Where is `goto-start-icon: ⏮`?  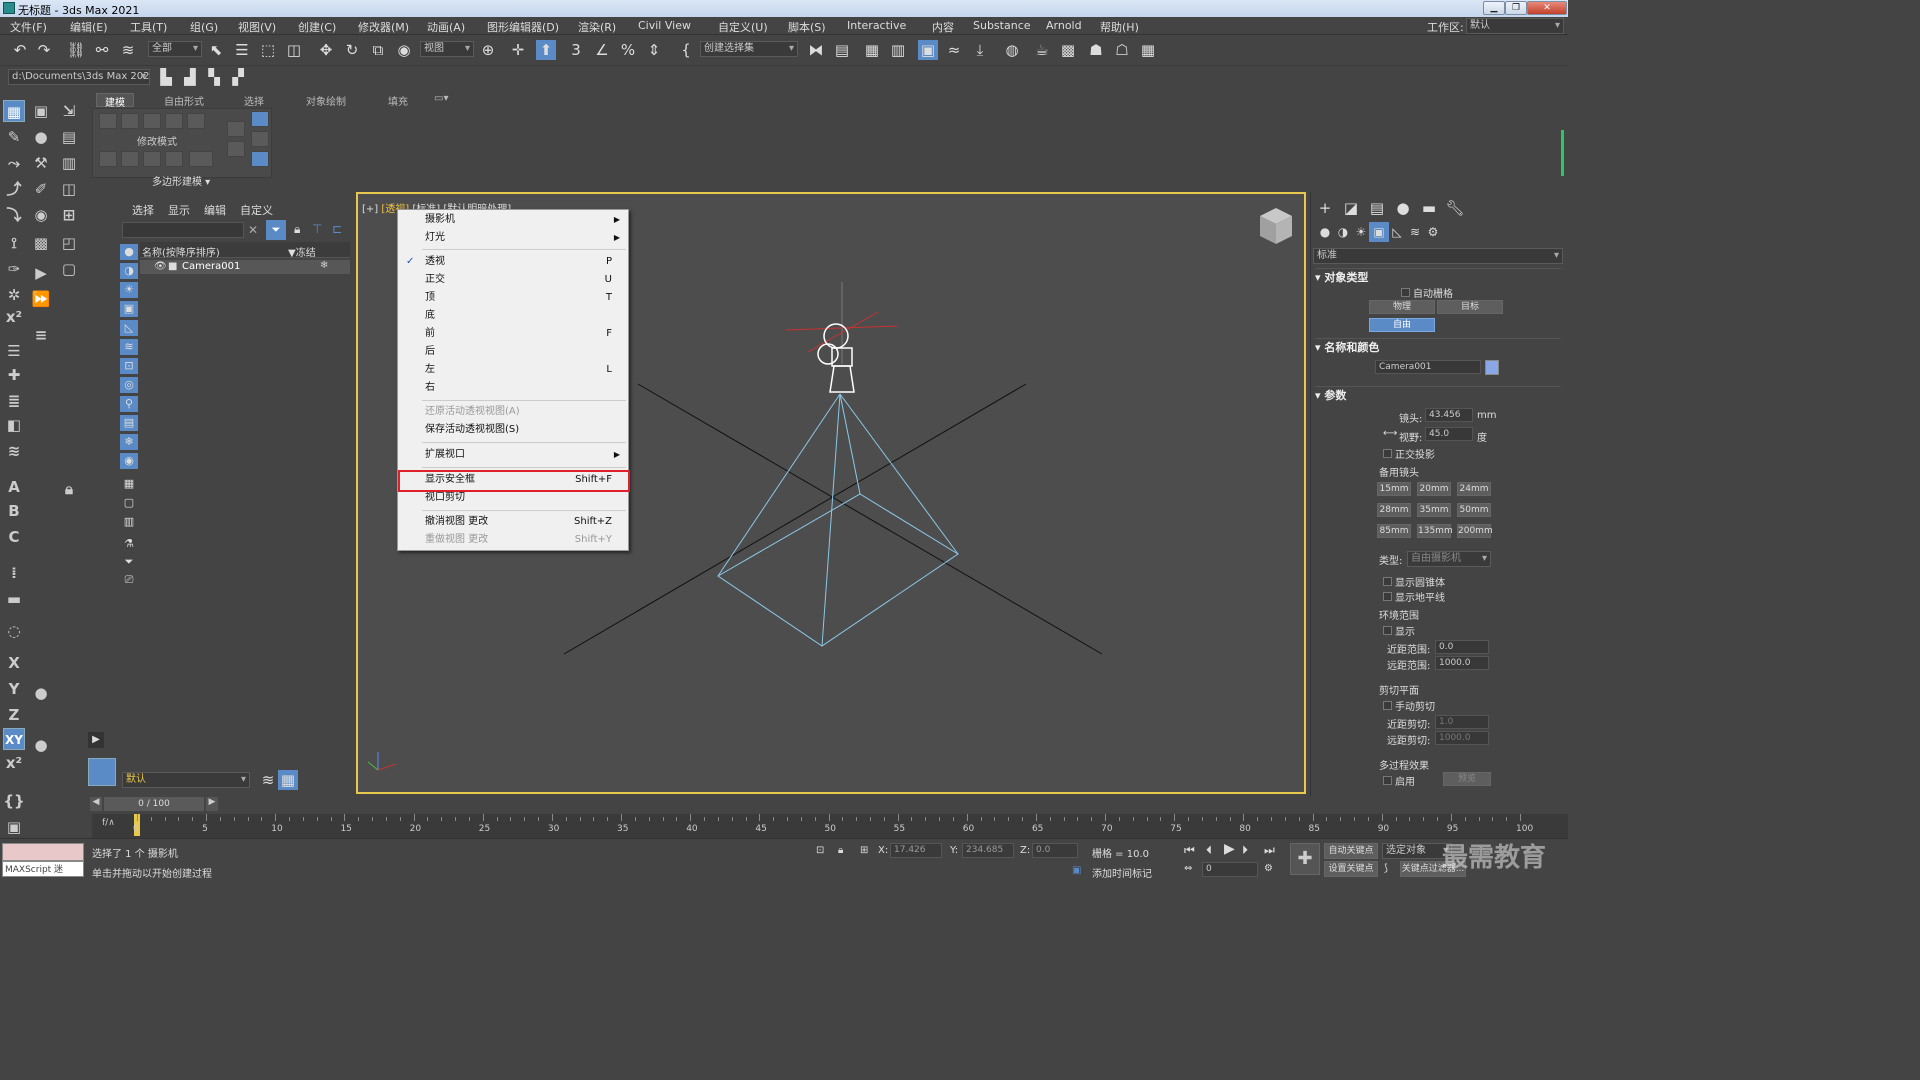
goto-start-icon: ⏮ is located at coordinates (1189, 850).